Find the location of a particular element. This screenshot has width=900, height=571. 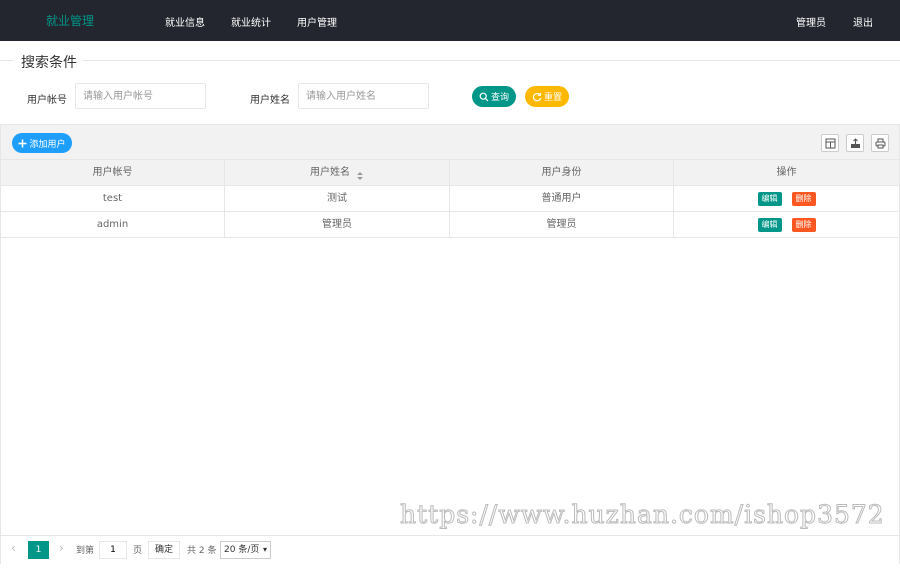

total-count: 共 2 条 is located at coordinates (202, 551).